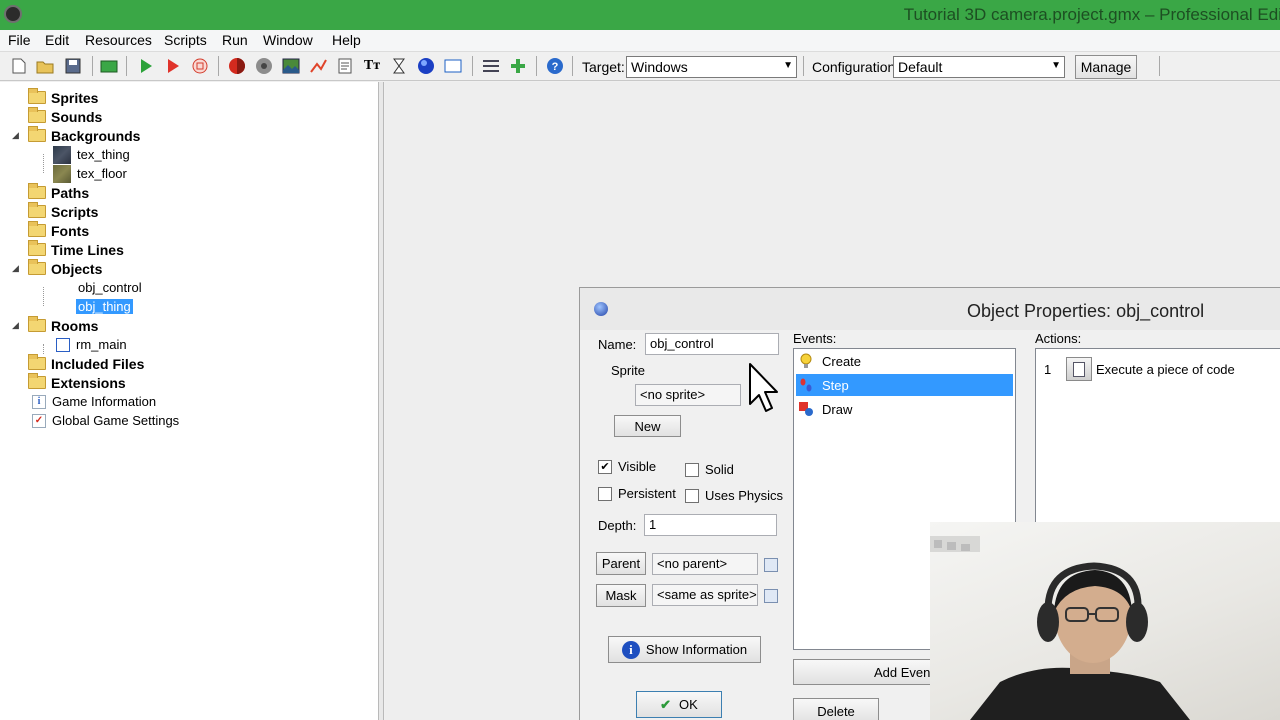 This screenshot has width=1280, height=720. What do you see at coordinates (806, 409) in the screenshot?
I see `shapes-icon` at bounding box center [806, 409].